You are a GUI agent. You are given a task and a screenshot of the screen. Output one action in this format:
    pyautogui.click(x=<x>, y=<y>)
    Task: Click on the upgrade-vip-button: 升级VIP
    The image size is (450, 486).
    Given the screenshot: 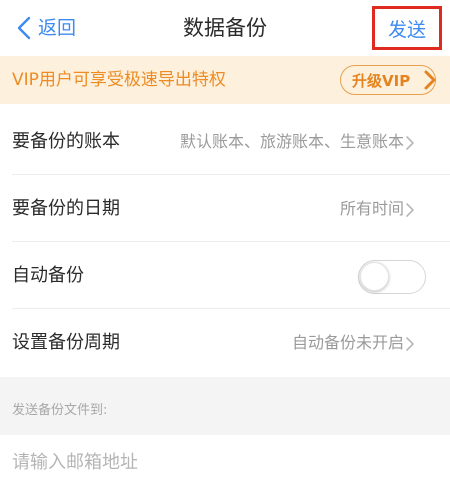 What is the action you would take?
    pyautogui.click(x=388, y=80)
    